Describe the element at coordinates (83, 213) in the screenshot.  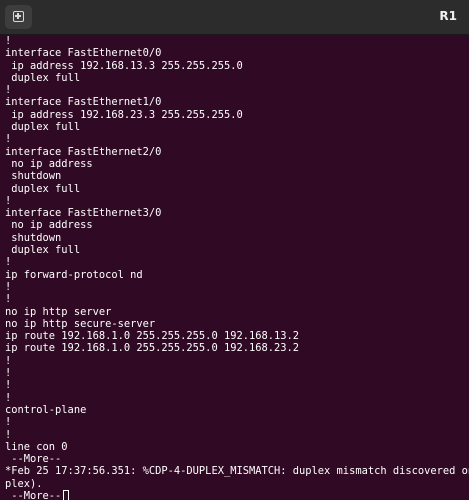
I see `terminal-line: interface FastEthernet3/0` at that location.